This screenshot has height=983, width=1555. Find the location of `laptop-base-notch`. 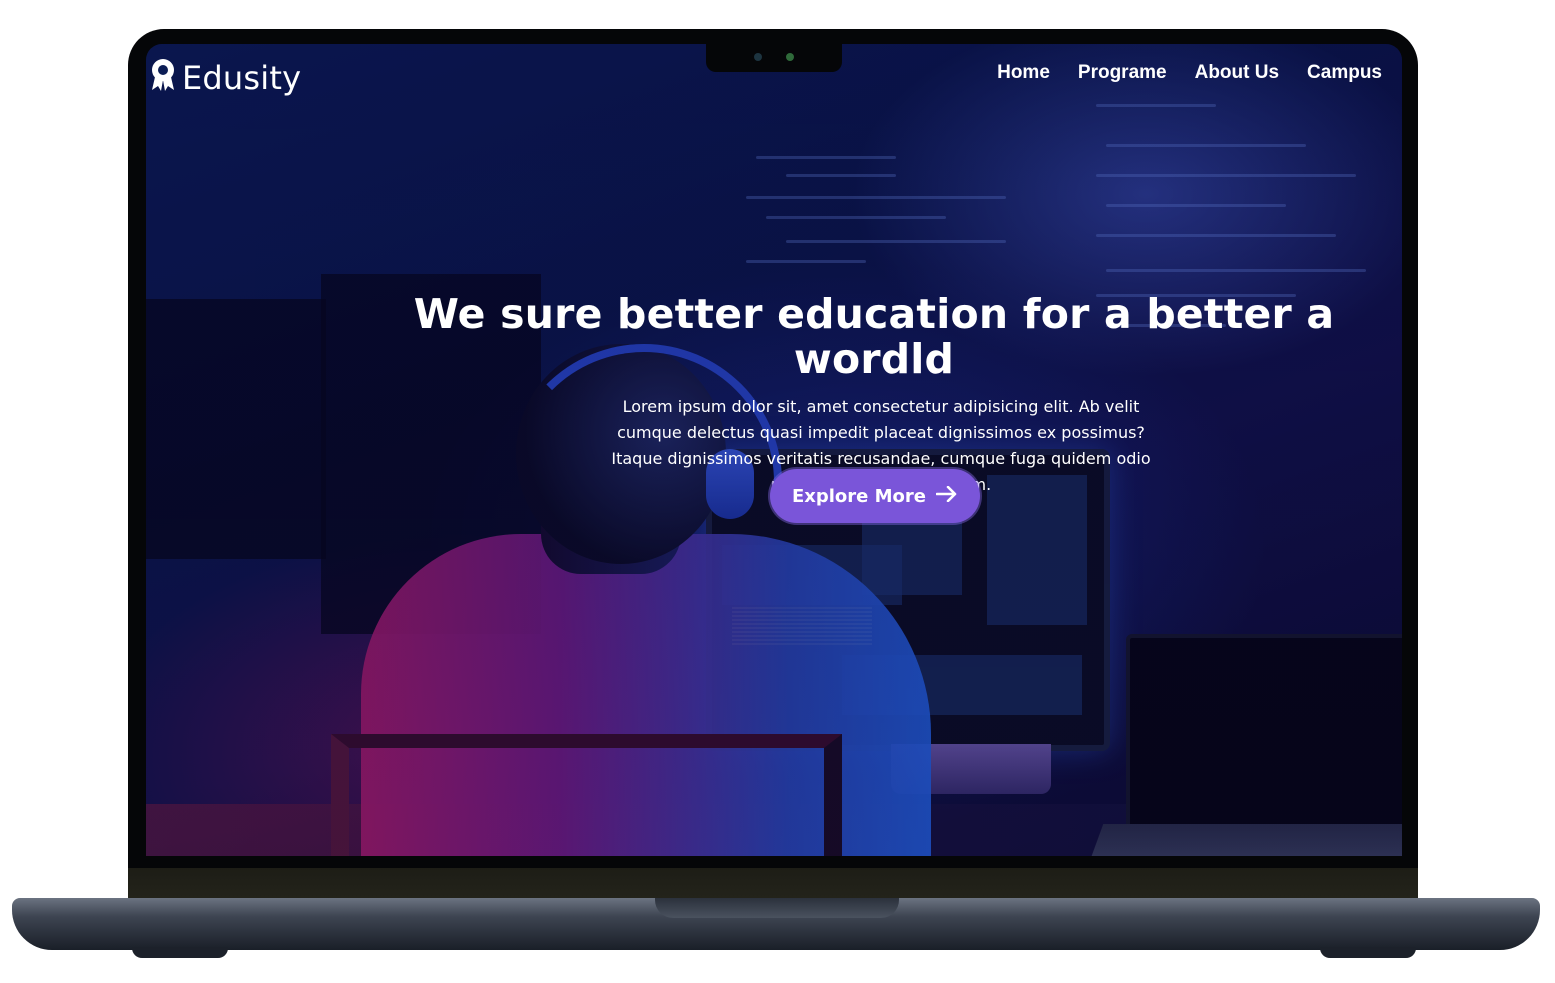

laptop-base-notch is located at coordinates (777, 908).